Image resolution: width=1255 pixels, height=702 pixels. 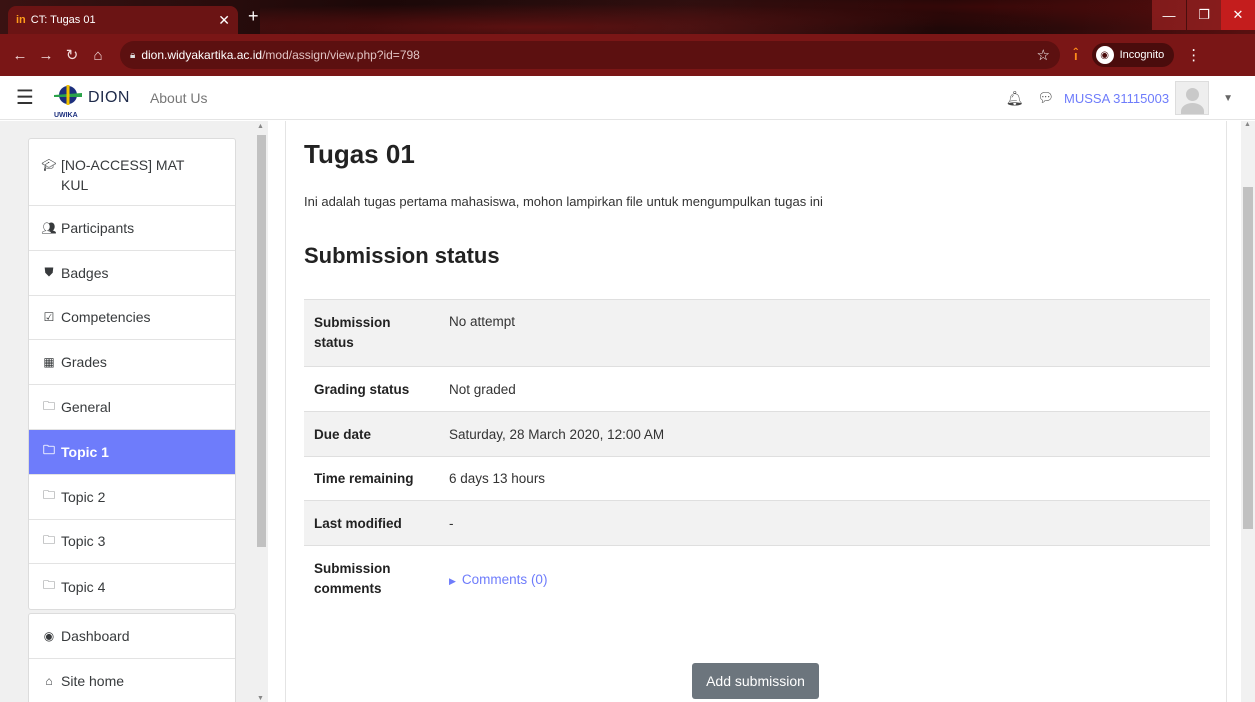 I want to click on row-value: 6 days 13 hours, so click(x=497, y=478).